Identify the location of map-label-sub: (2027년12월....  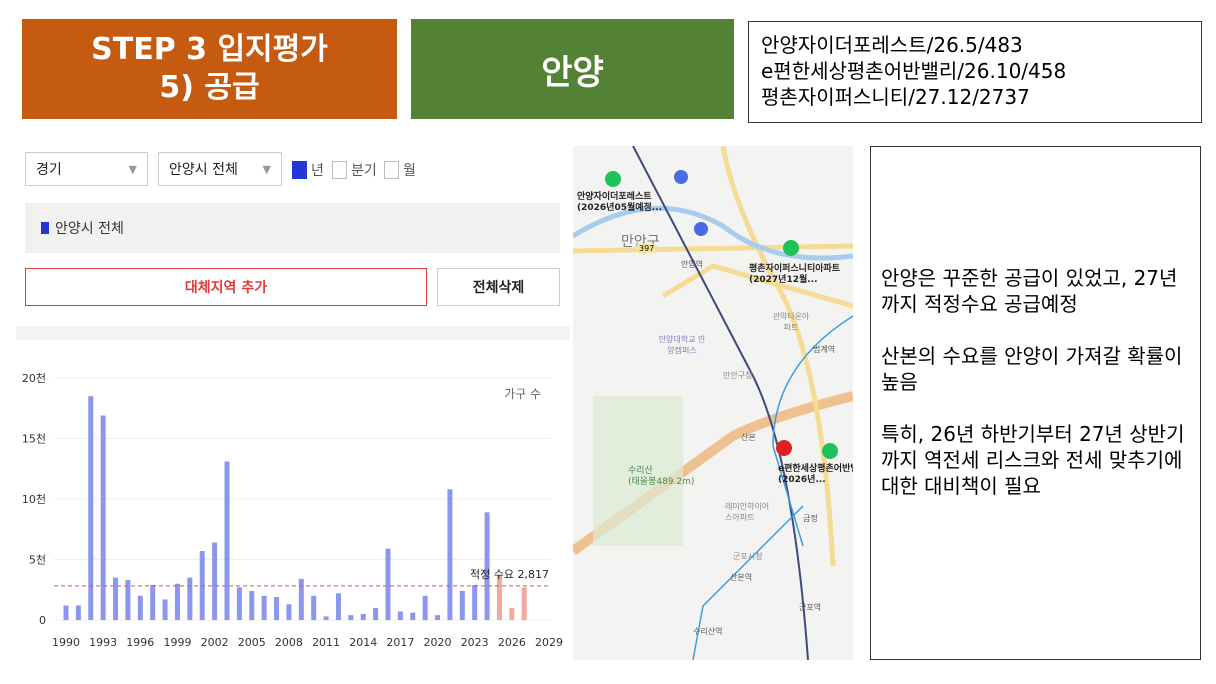
(783, 280).